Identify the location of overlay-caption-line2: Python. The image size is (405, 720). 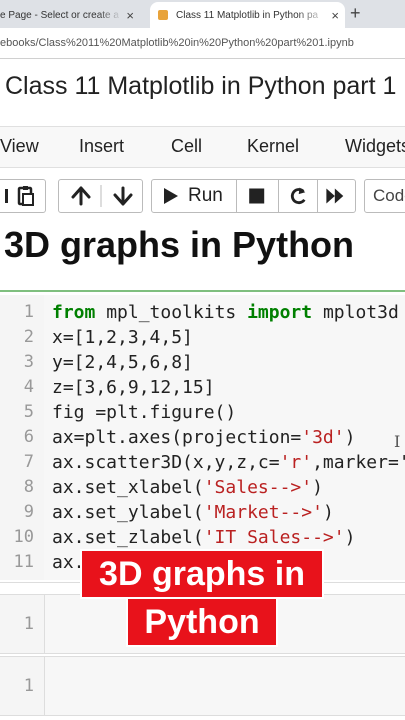
(202, 622).